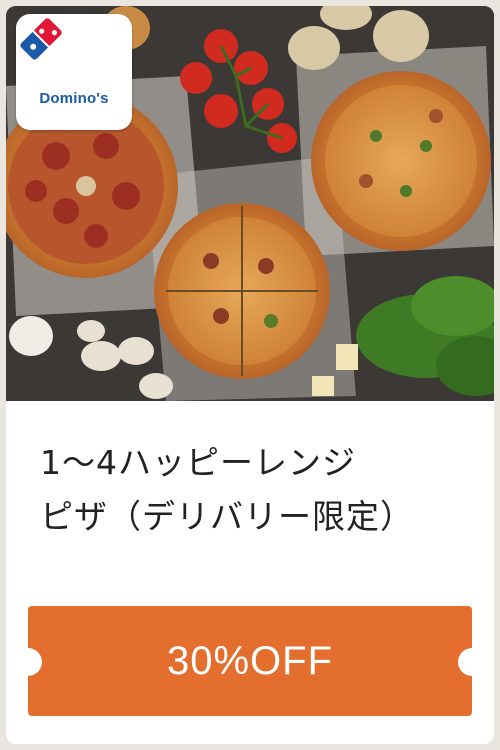 Image resolution: width=500 pixels, height=750 pixels. Describe the element at coordinates (74, 72) in the screenshot. I see `dominos-logo: Domino's` at that location.